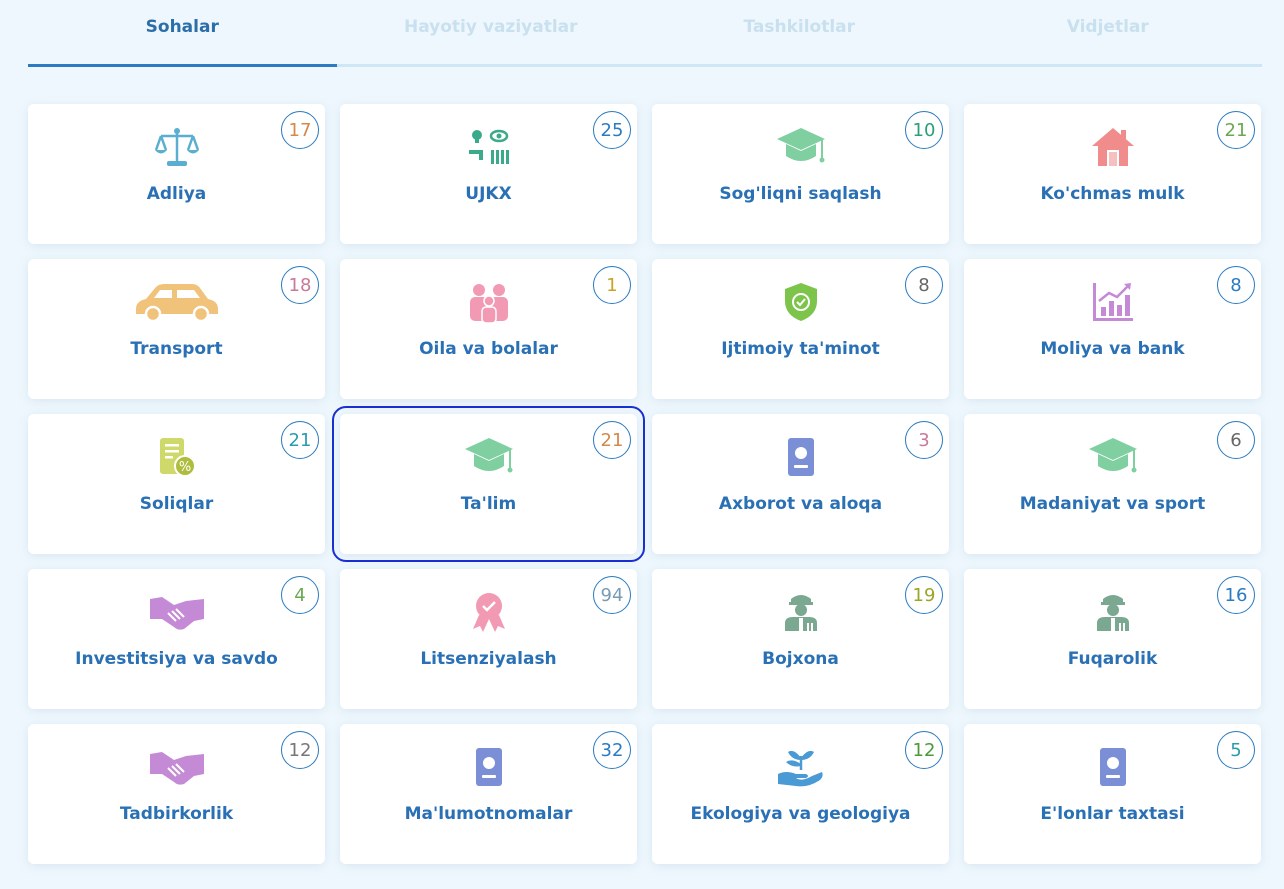  I want to click on category-card-axborot-va-aloqa: Axborot va aloqa 3, so click(800, 484).